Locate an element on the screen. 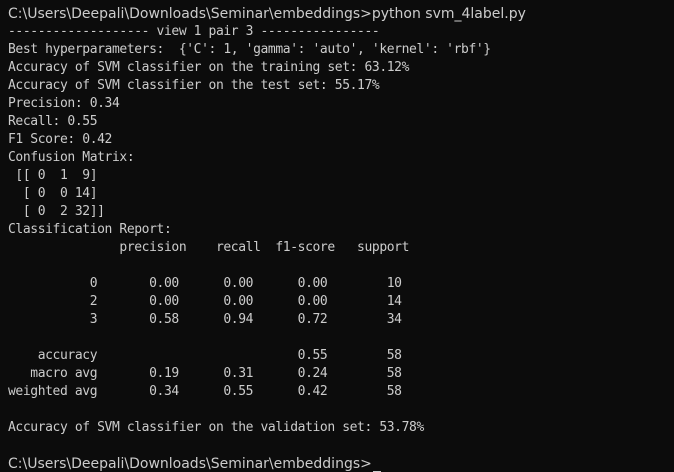 The height and width of the screenshot is (472, 674). confusion-matrix-row: [[ 0 1 9] is located at coordinates (53, 175).